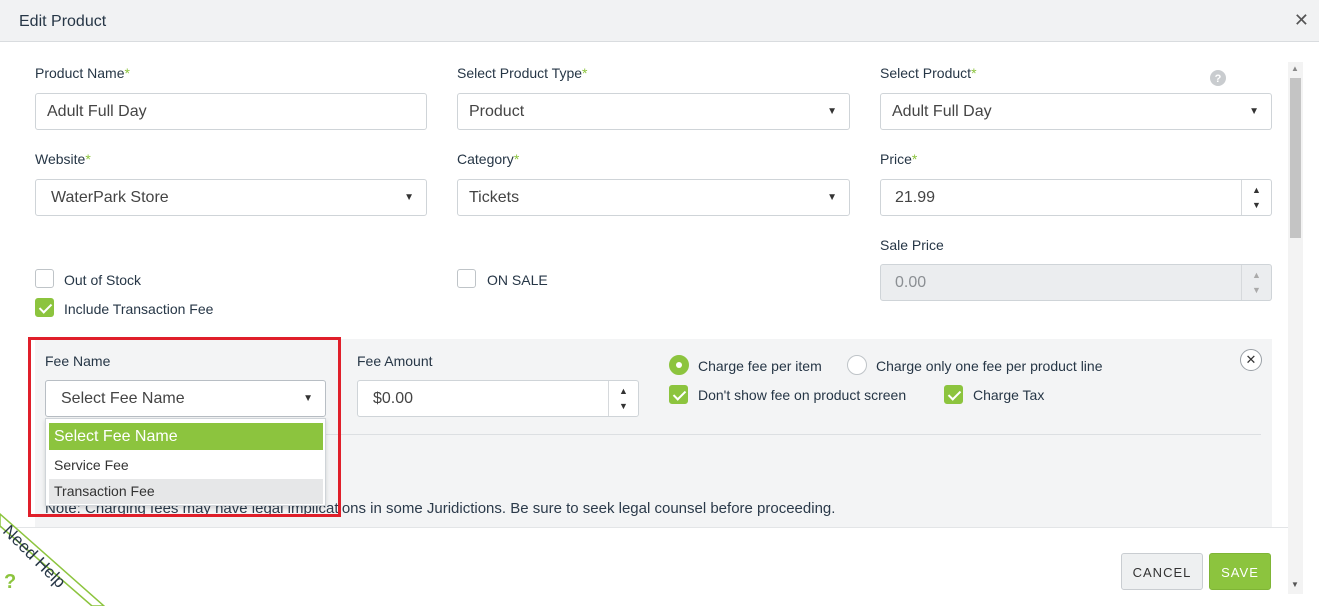 This screenshot has width=1319, height=606. I want to click on scroll-up-icon: ▲, so click(1295, 68).